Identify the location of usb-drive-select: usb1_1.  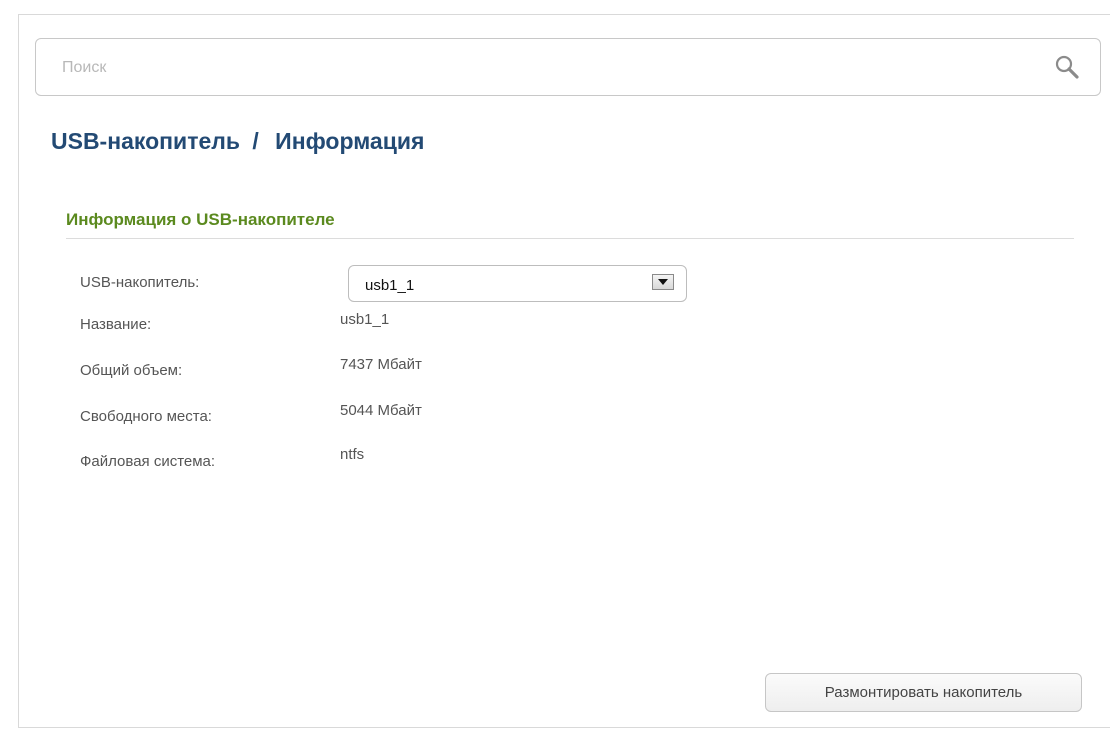
(517, 283).